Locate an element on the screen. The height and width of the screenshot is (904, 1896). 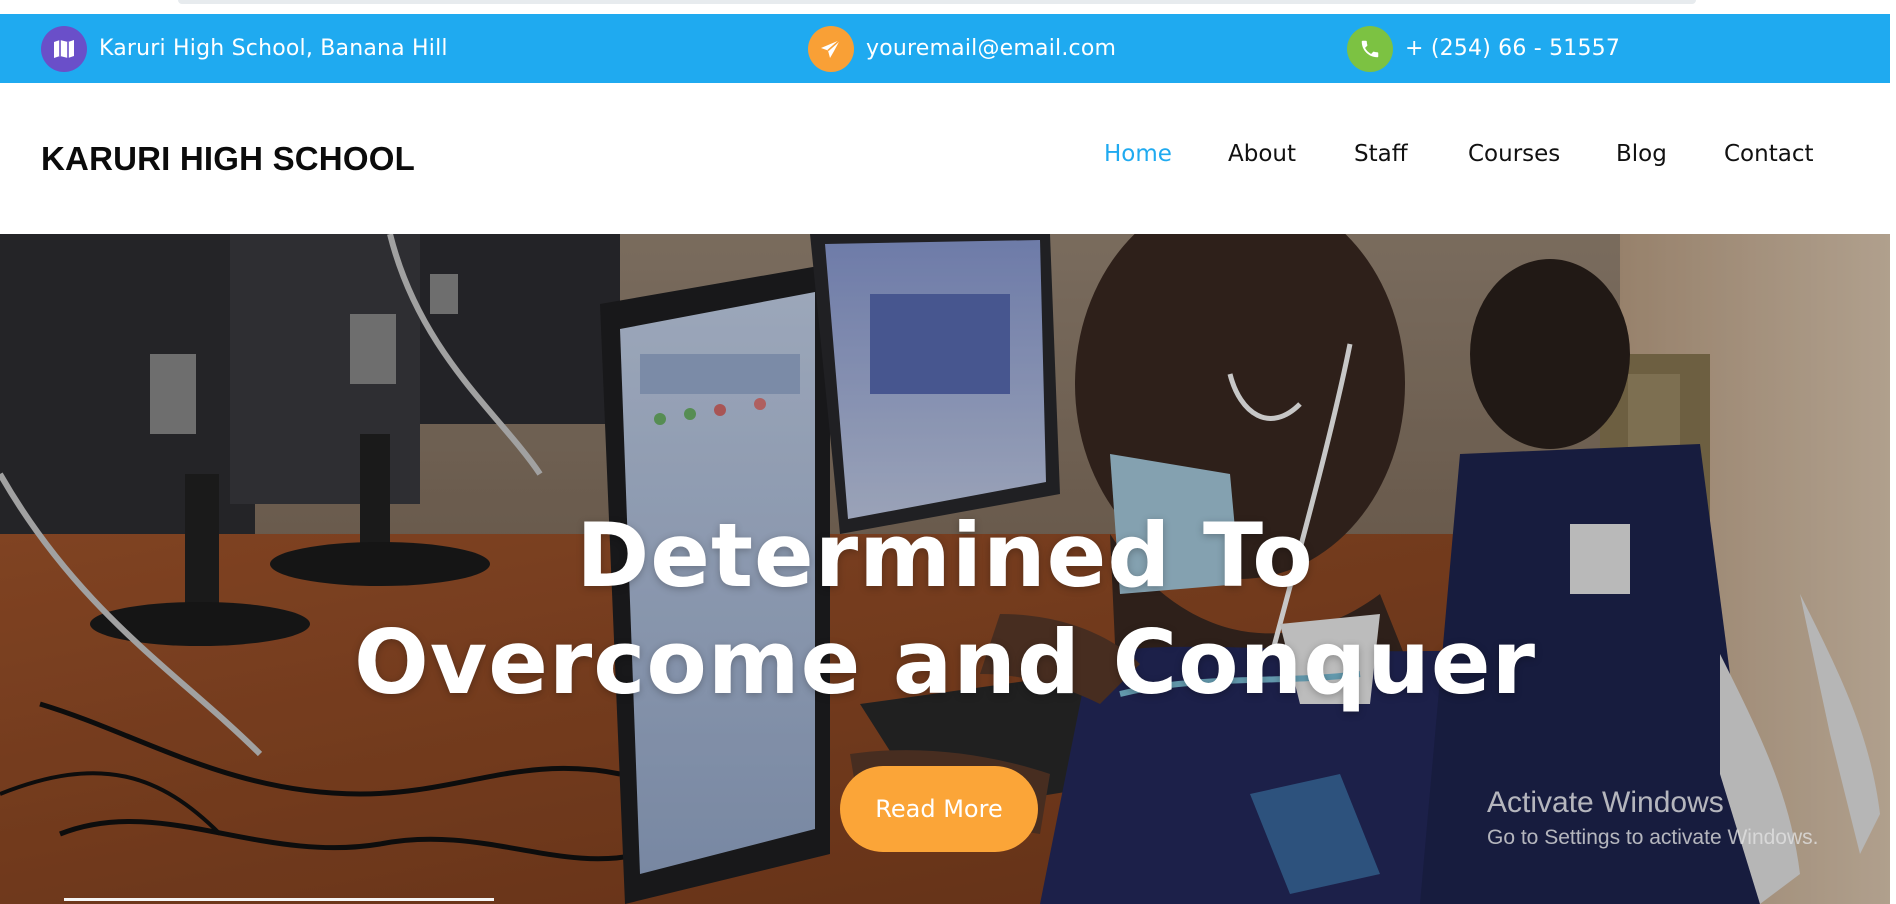
address-info: Karuri High School, Banana Hill is located at coordinates (244, 48).